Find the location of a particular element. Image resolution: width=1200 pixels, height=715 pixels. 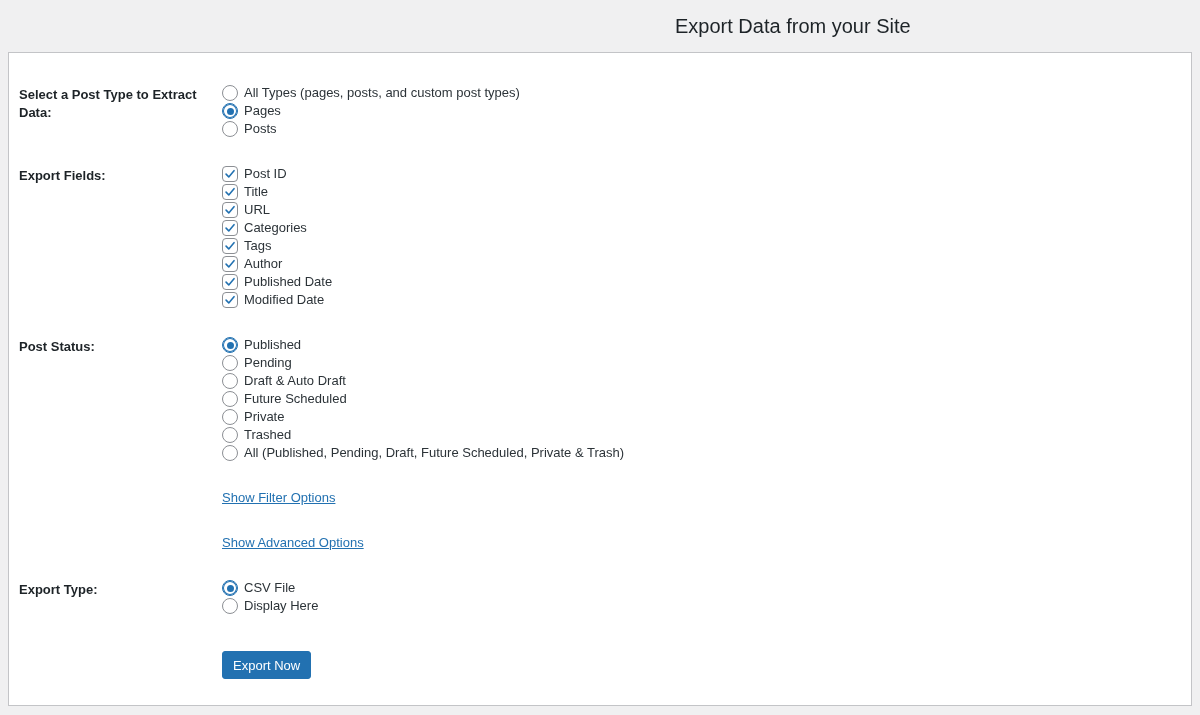

options-link: Show Advanced Options is located at coordinates (293, 543).